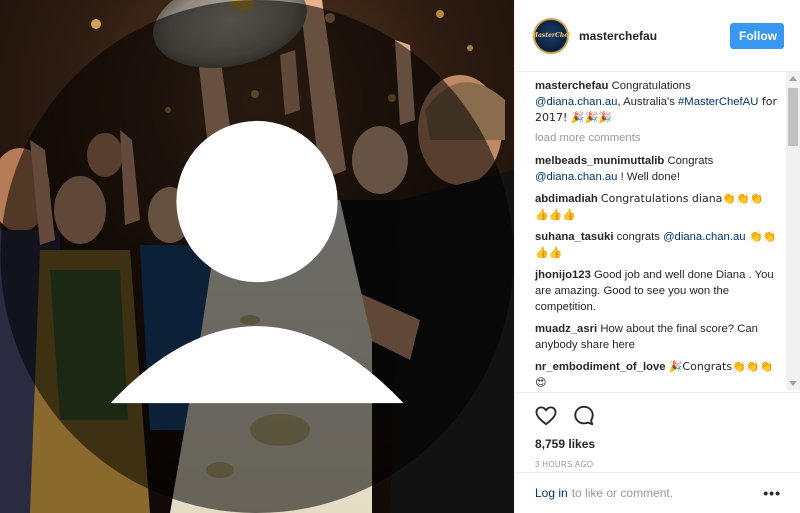 This screenshot has width=800, height=513. What do you see at coordinates (667, 416) in the screenshot?
I see `action-buttons` at bounding box center [667, 416].